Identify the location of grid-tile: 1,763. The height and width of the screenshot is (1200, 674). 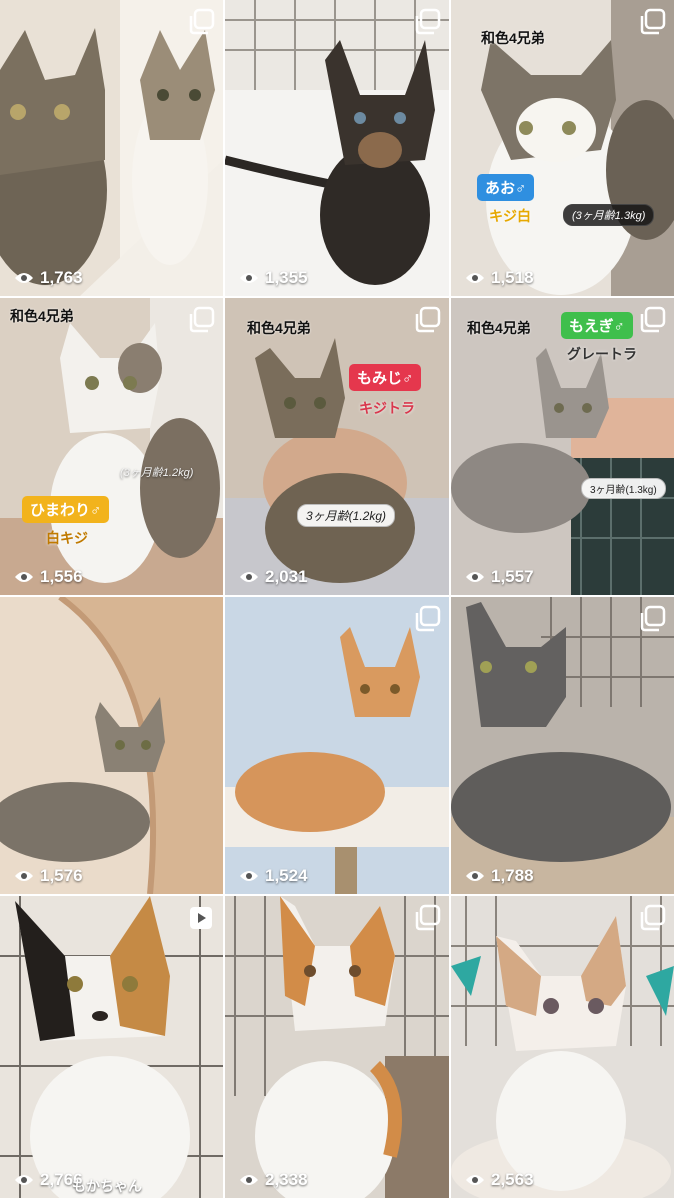
(111, 148).